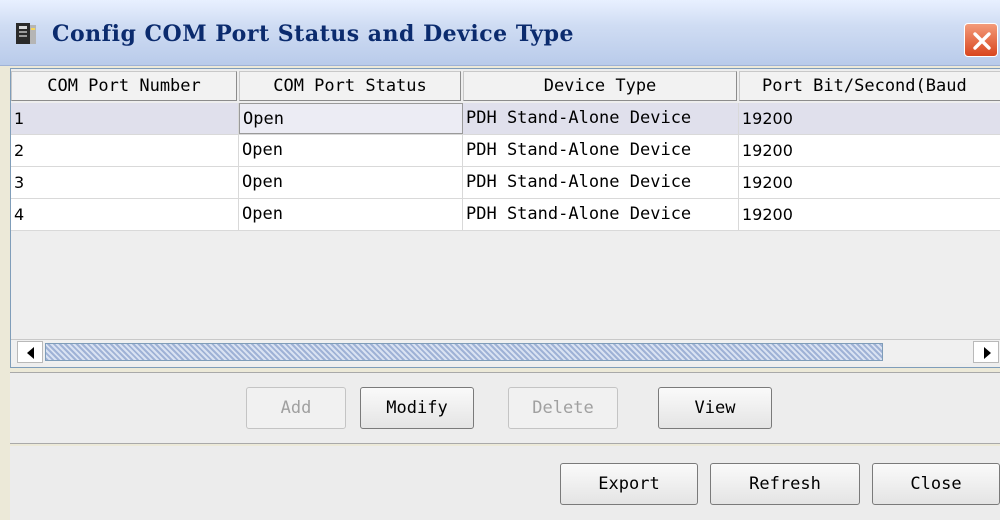  I want to click on window-close-button, so click(981, 40).